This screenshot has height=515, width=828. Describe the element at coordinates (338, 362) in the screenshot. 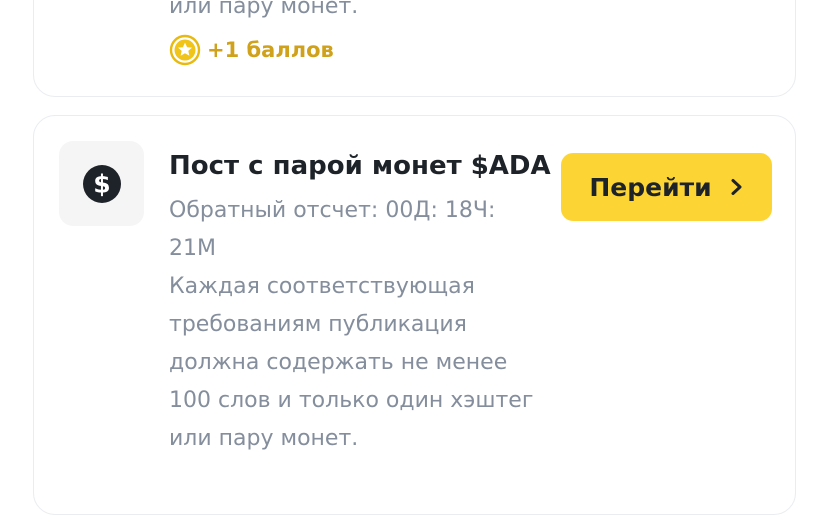

I see `description-line-3: должна содержать не менее` at that location.